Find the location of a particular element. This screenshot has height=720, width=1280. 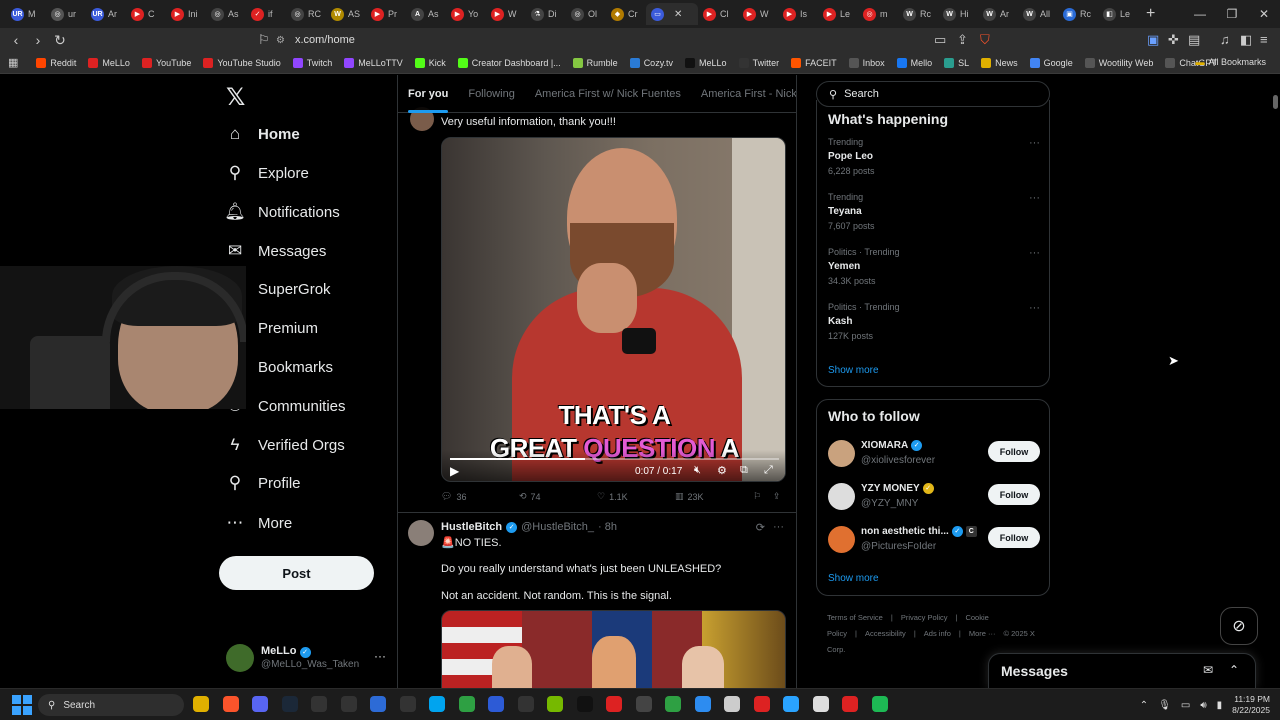

brave-shield-icon: ⛉ is located at coordinates (985, 40).